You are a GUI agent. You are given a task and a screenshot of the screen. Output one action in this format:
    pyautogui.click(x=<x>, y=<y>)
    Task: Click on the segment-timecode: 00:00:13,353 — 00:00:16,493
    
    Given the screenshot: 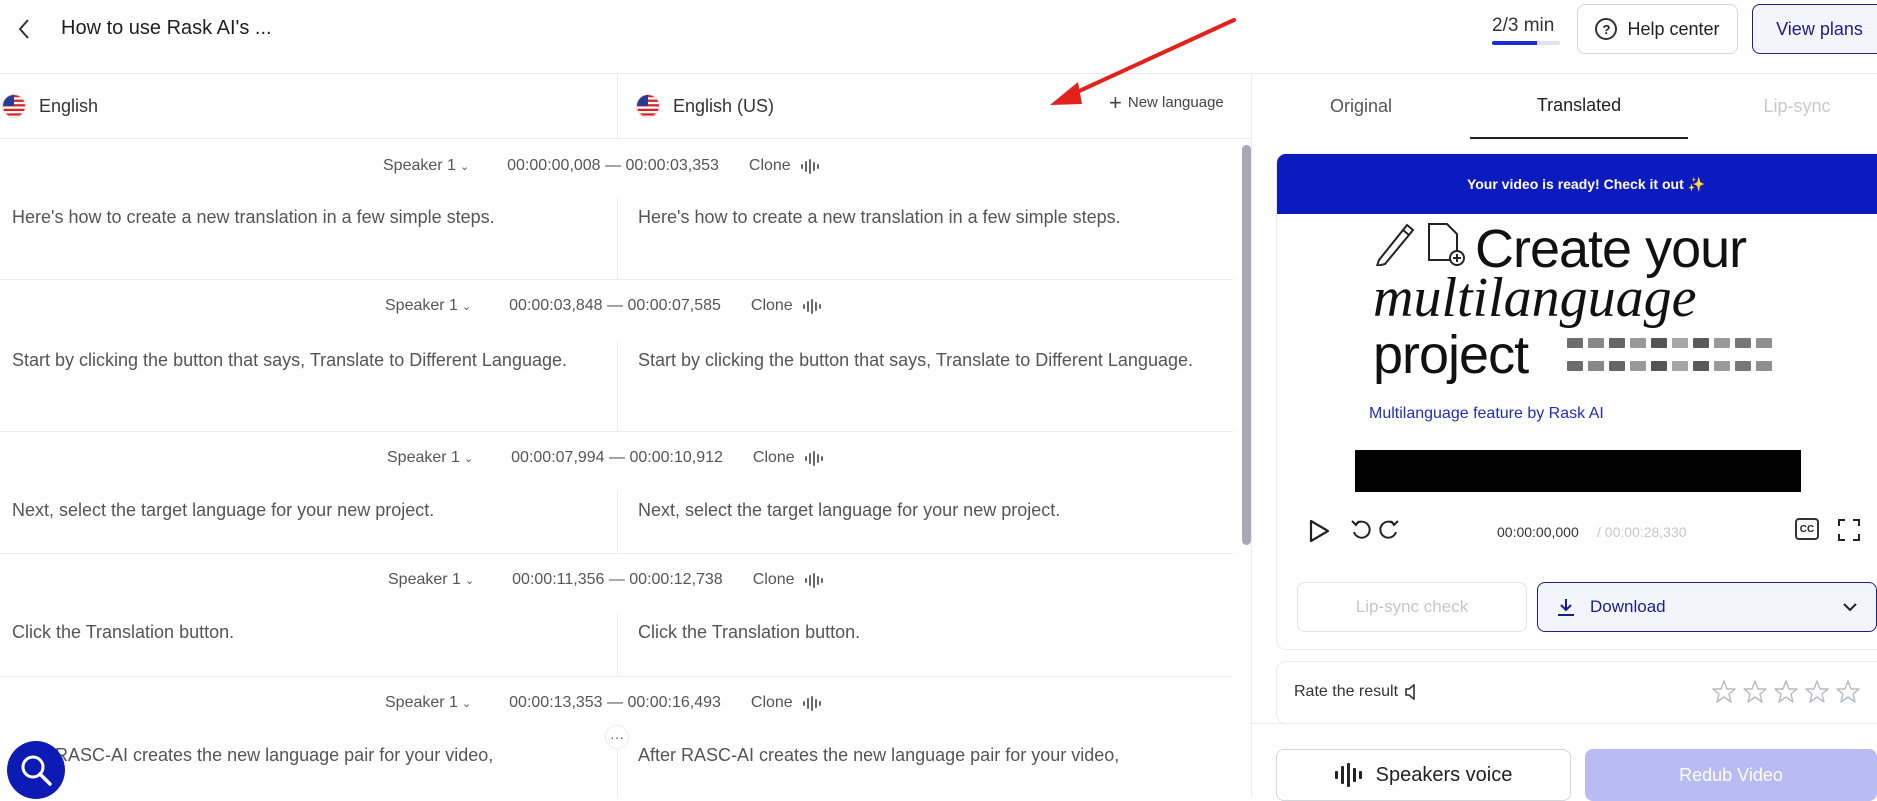 What is the action you would take?
    pyautogui.click(x=615, y=703)
    